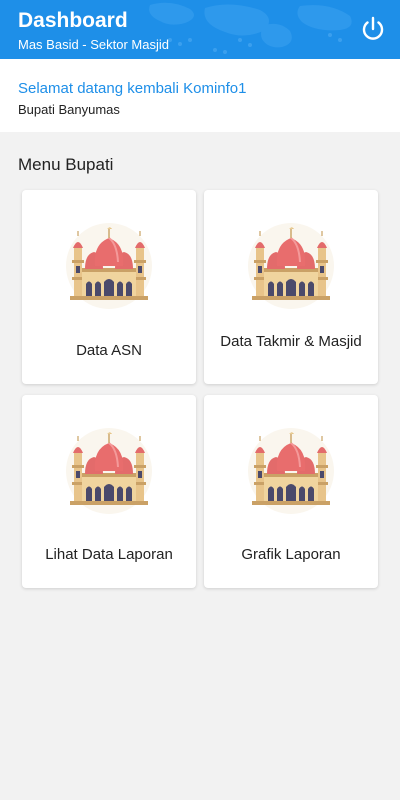 Image resolution: width=400 pixels, height=800 pixels. Describe the element at coordinates (73, 20) in the screenshot. I see `page-title: Dashboard` at that location.